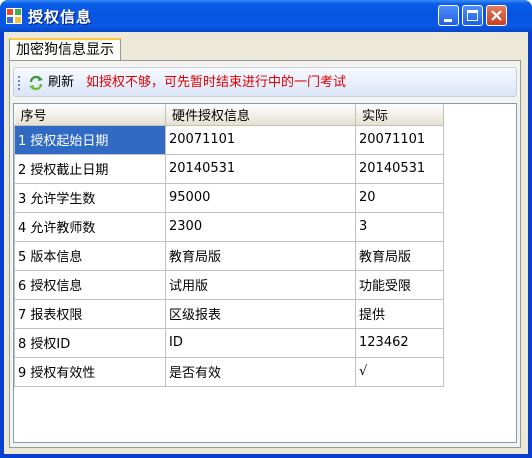 This screenshot has height=458, width=532. What do you see at coordinates (90, 139) in the screenshot?
I see `cell-item: 1 授权起始日期` at bounding box center [90, 139].